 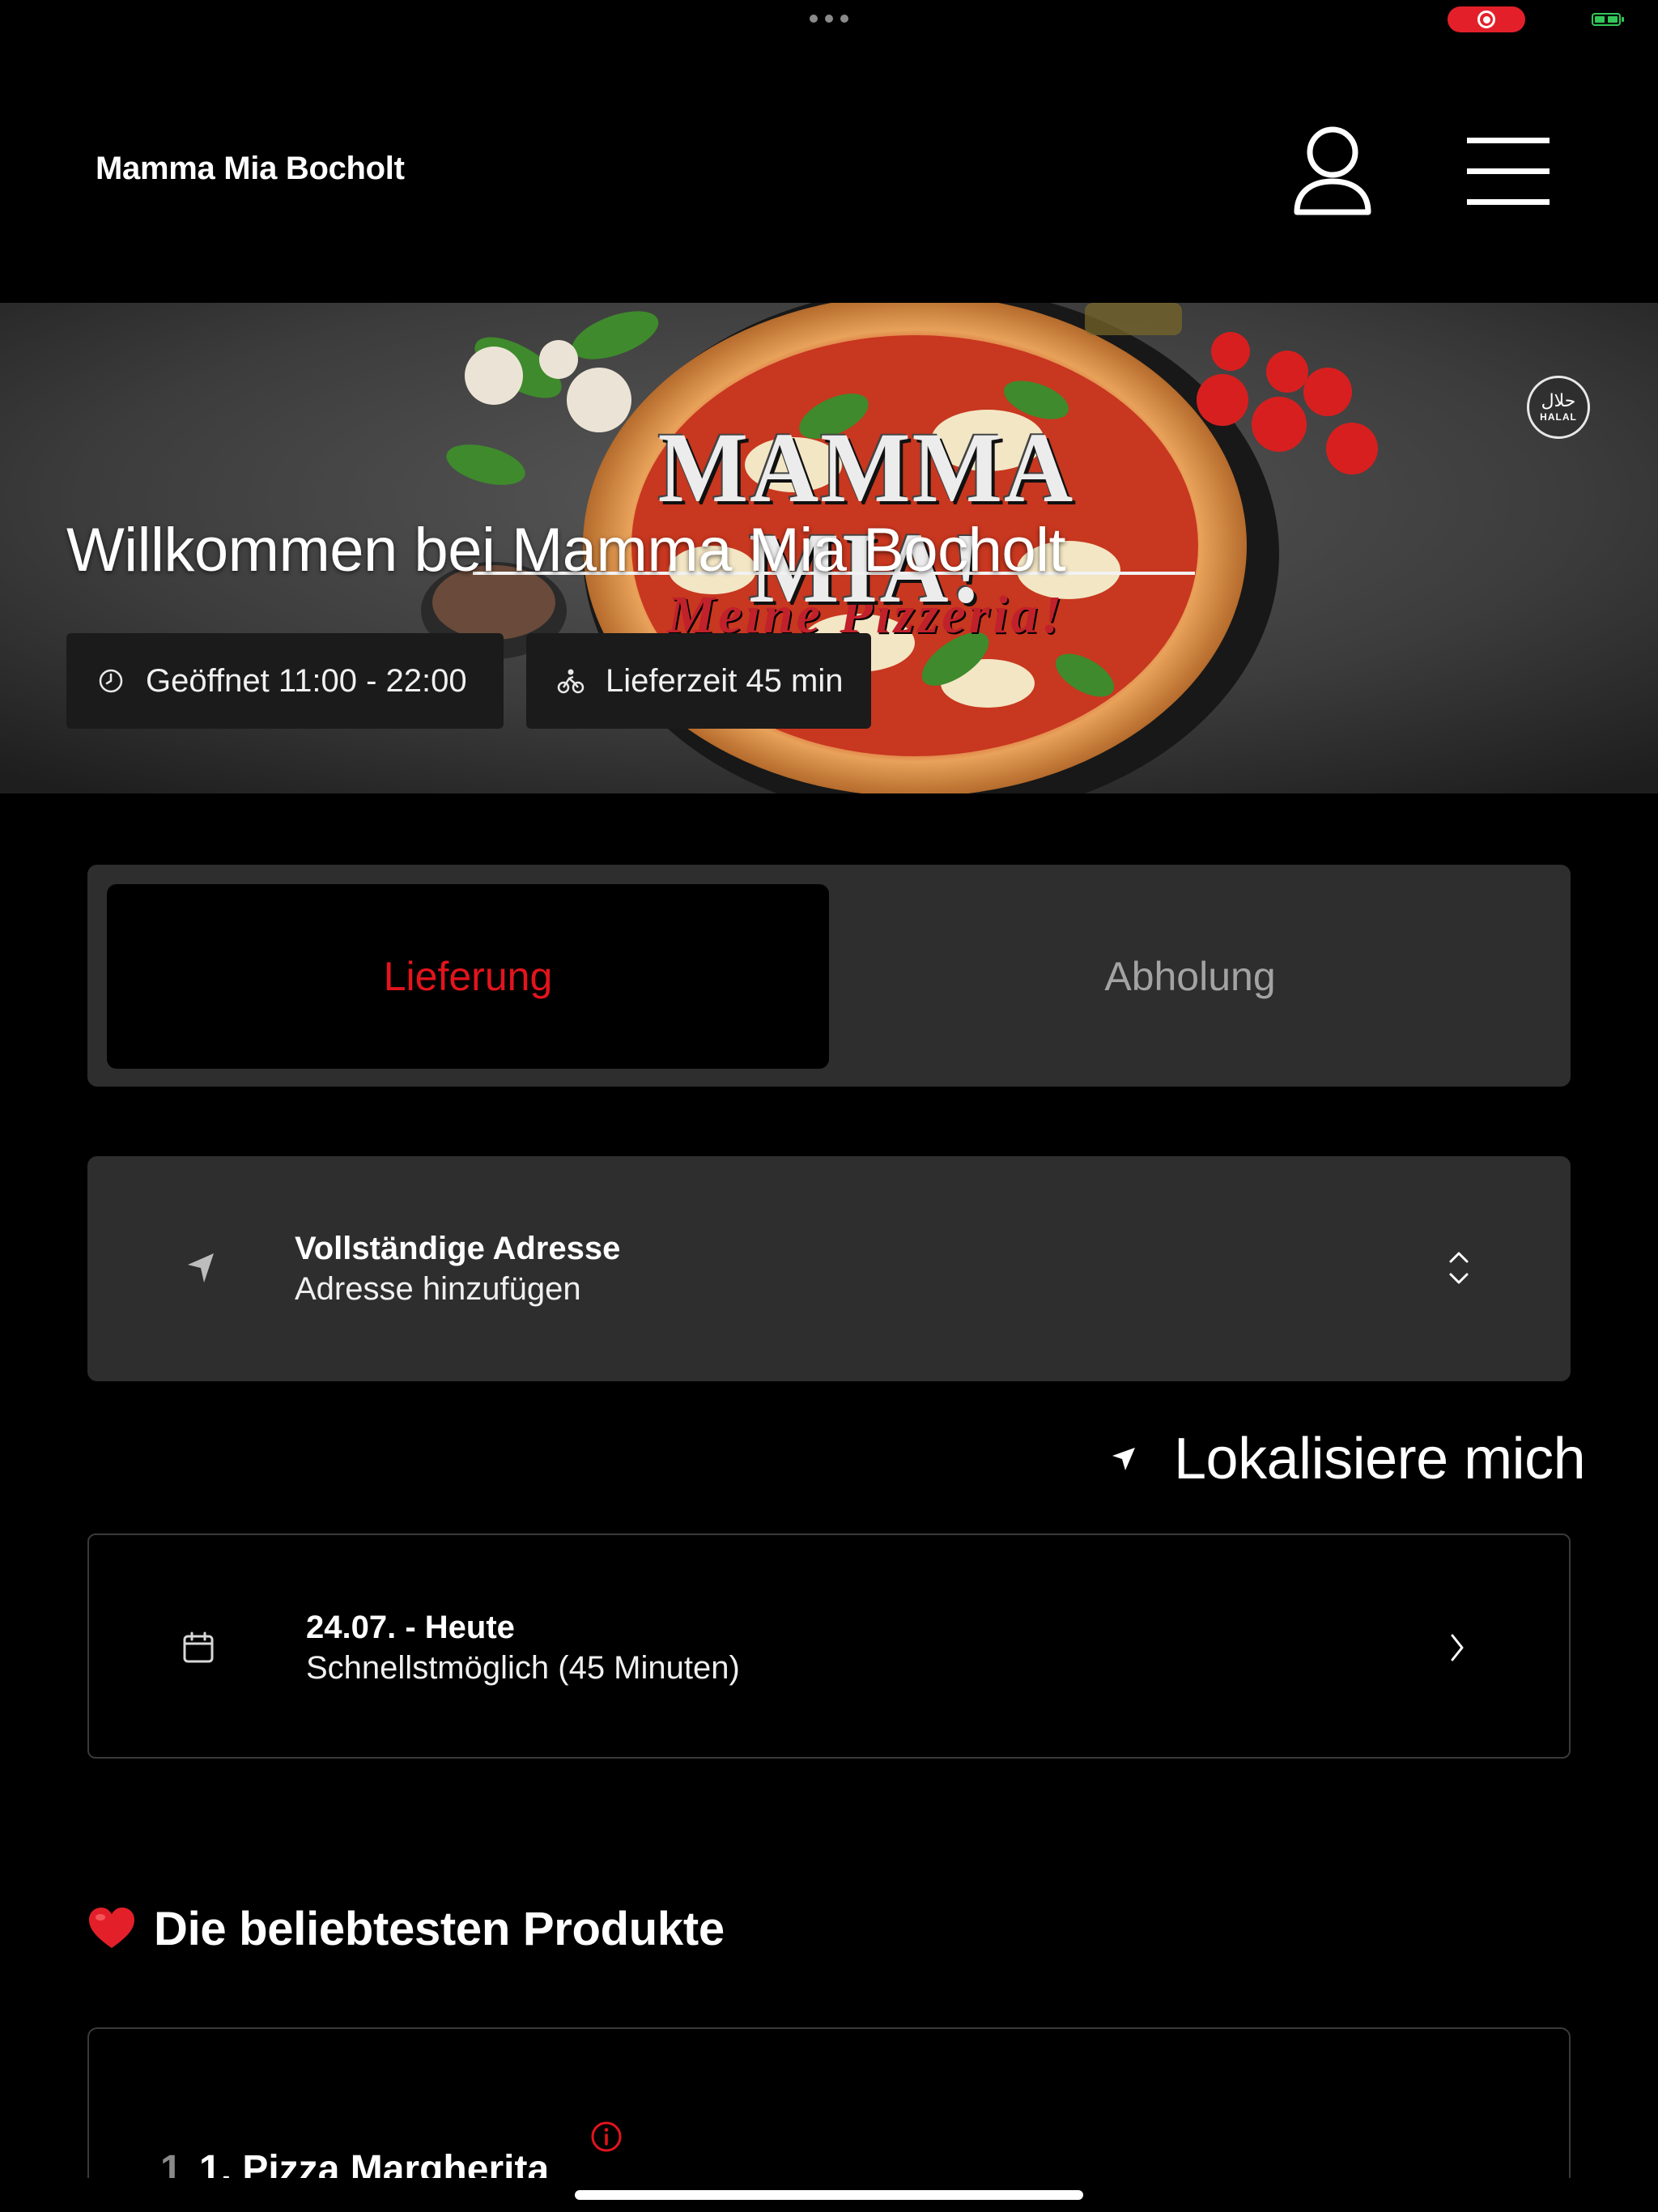 What do you see at coordinates (523, 1668) in the screenshot?
I see `schedule-time: Schnellstmöglich (45 Minuten)` at bounding box center [523, 1668].